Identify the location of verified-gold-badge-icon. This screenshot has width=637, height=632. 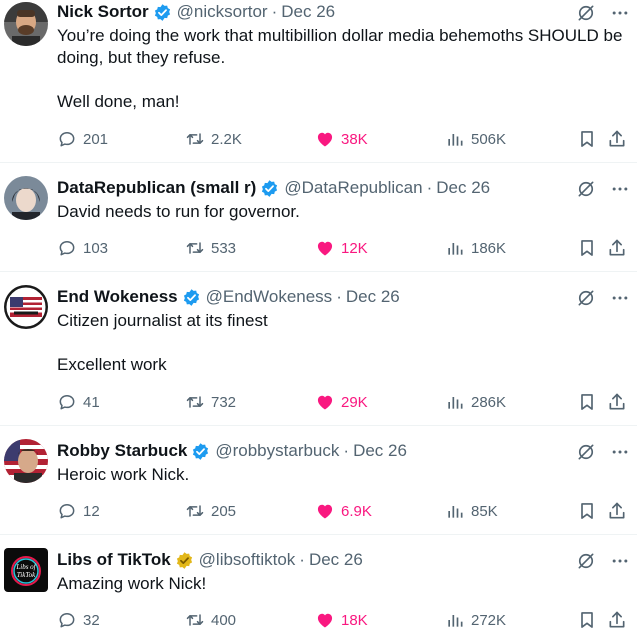
(184, 560).